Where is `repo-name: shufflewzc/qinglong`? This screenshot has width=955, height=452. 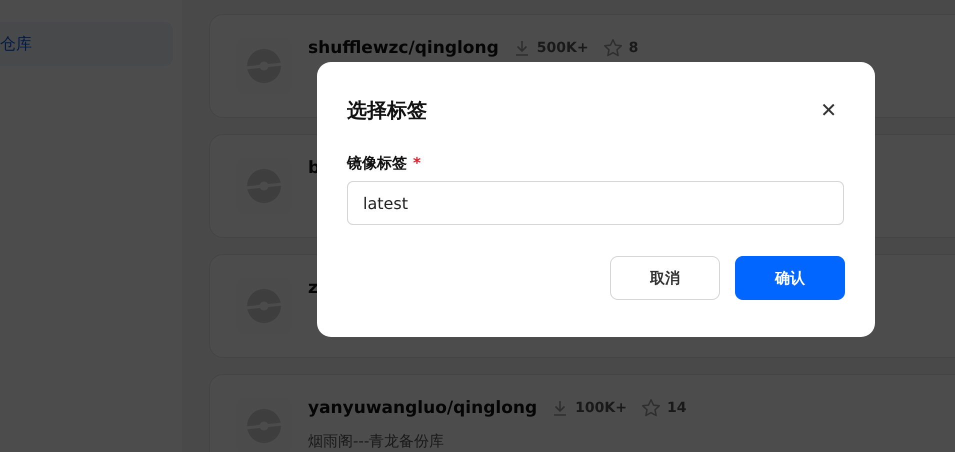 repo-name: shufflewzc/qinglong is located at coordinates (403, 48).